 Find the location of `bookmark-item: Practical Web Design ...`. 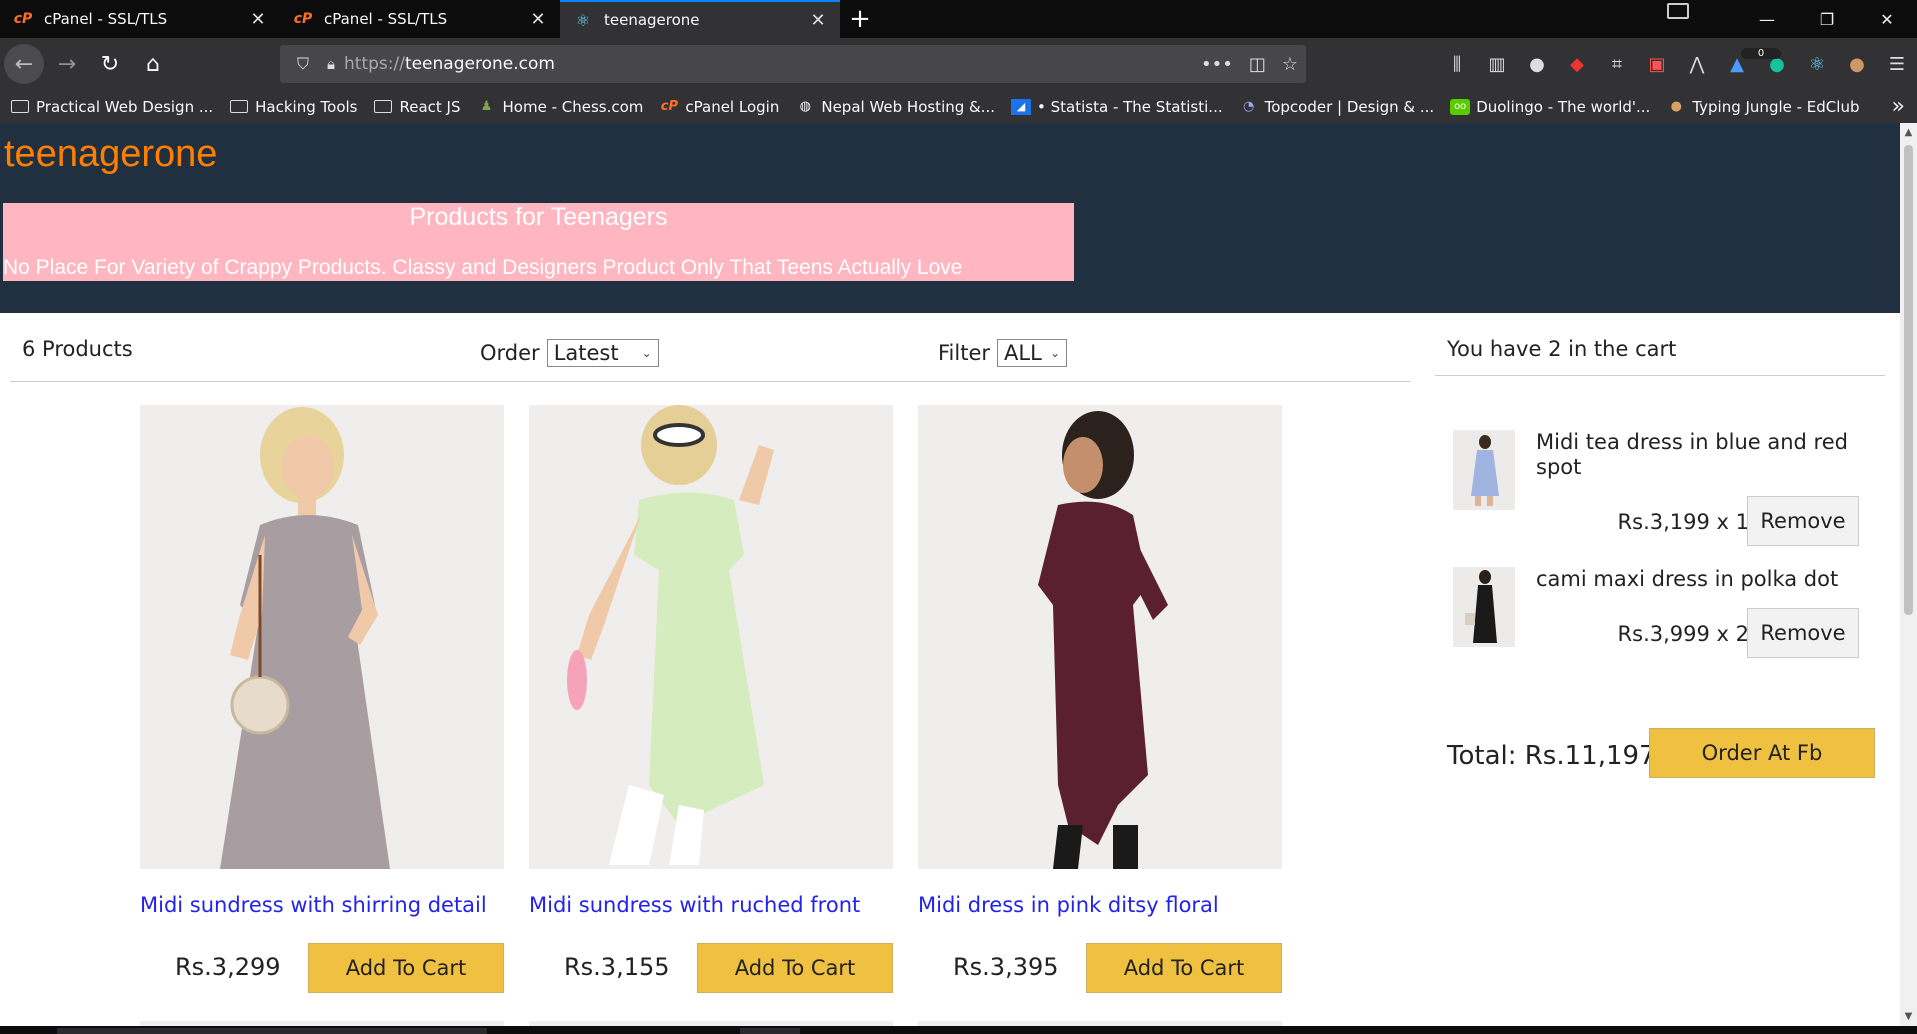

bookmark-item: Practical Web Design ... is located at coordinates (111, 107).